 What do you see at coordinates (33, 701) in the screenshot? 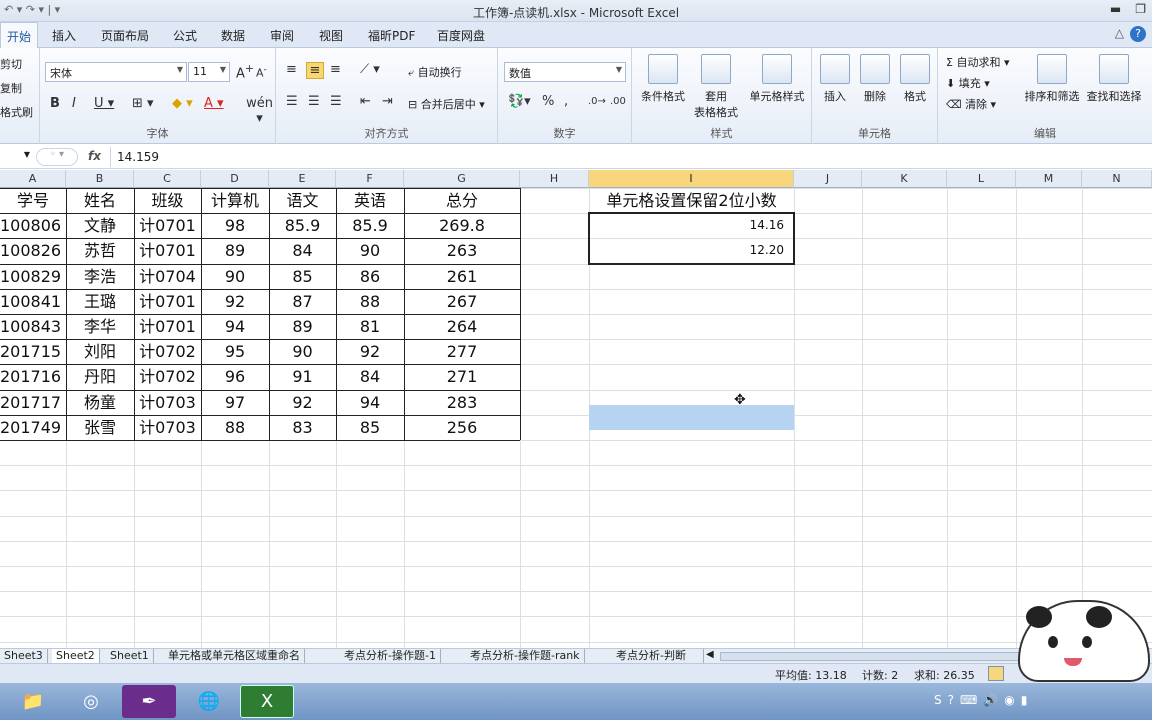
I see `file-explorer-icon: 📁` at bounding box center [33, 701].